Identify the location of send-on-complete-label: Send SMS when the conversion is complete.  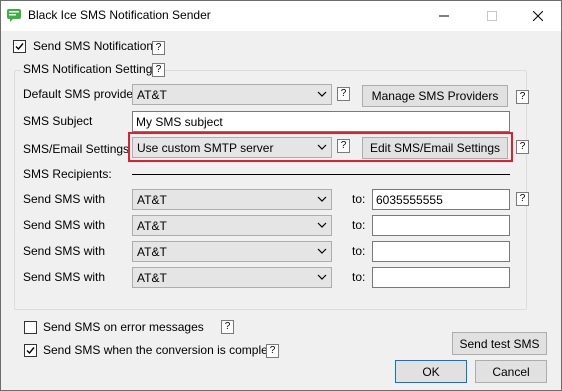
(160, 350).